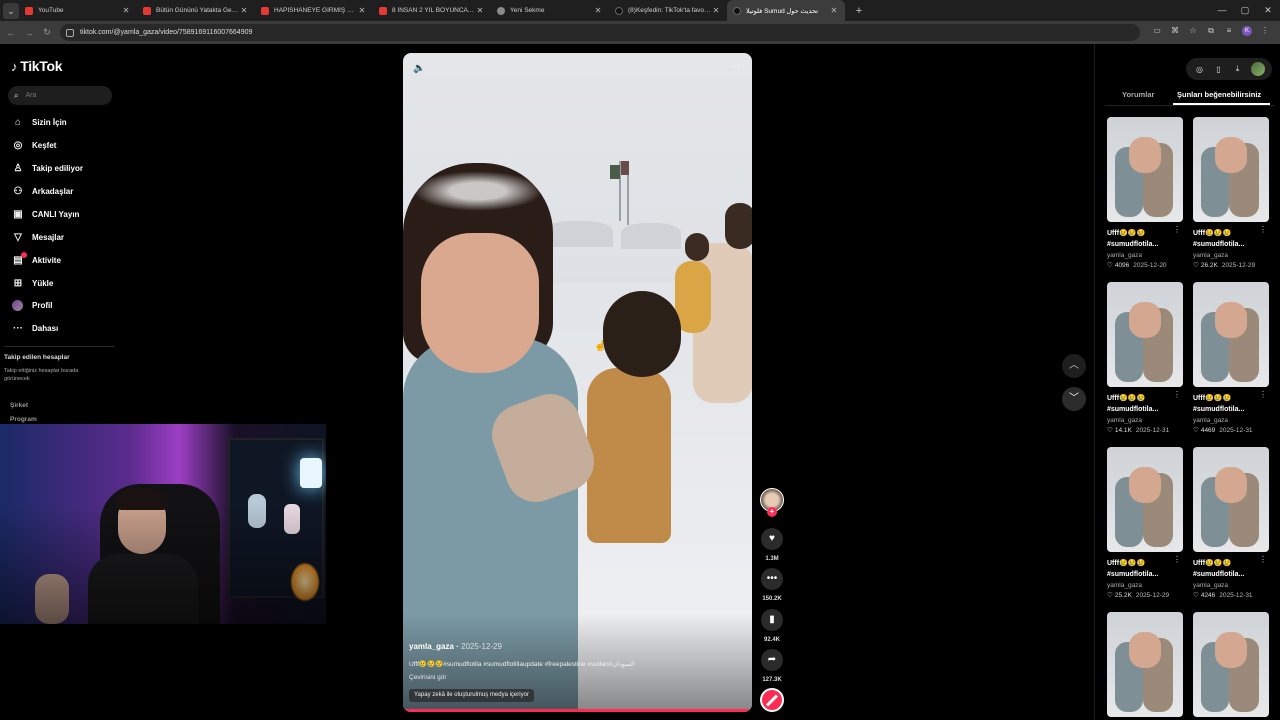 The image size is (1280, 720). I want to click on translate-icon: ⌘, so click(1175, 31).